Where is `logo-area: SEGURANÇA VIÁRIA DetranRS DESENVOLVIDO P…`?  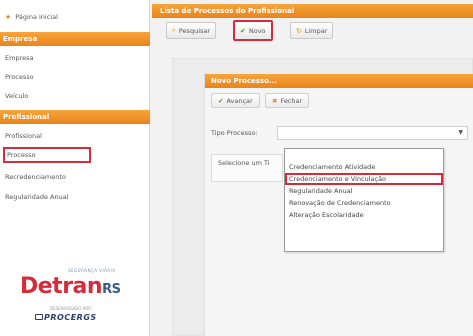 logo-area: SEGURANÇA VIÁRIA DetranRS DESENVOLVIDO P… is located at coordinates (75, 299).